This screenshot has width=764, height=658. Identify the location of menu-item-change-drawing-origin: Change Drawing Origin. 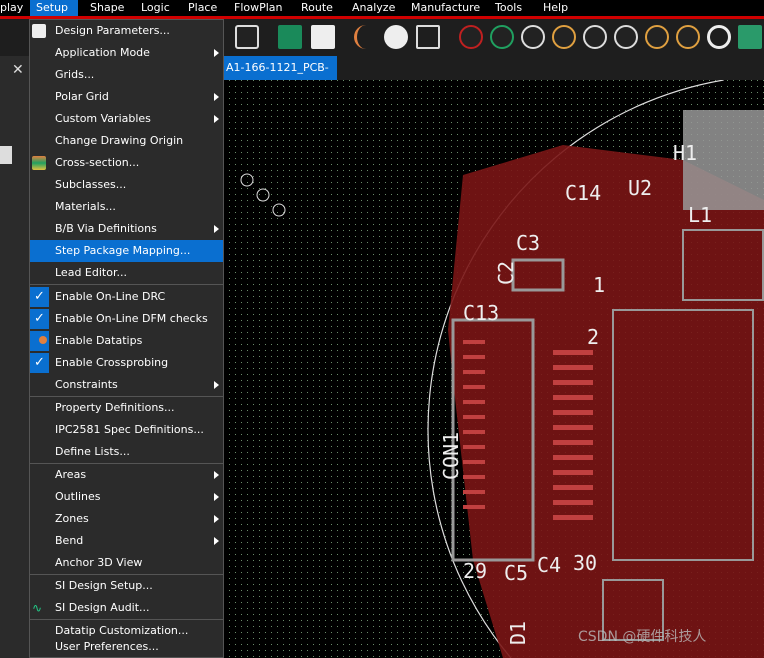
(126, 141).